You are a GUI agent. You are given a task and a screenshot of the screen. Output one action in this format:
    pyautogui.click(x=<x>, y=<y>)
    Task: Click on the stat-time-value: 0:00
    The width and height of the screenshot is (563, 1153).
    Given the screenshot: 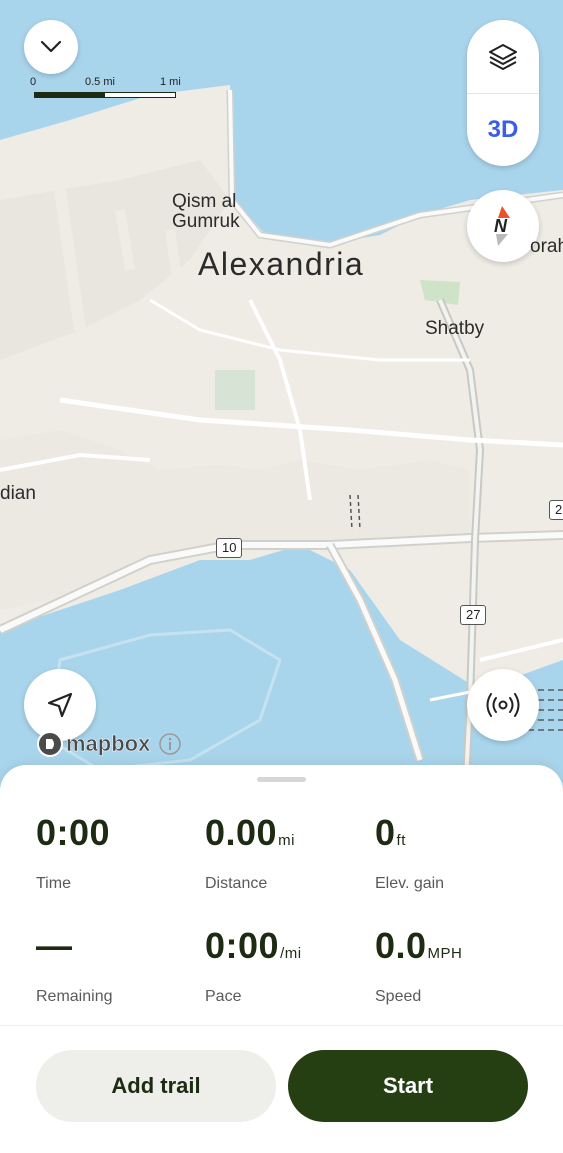 What is the action you would take?
    pyautogui.click(x=73, y=832)
    